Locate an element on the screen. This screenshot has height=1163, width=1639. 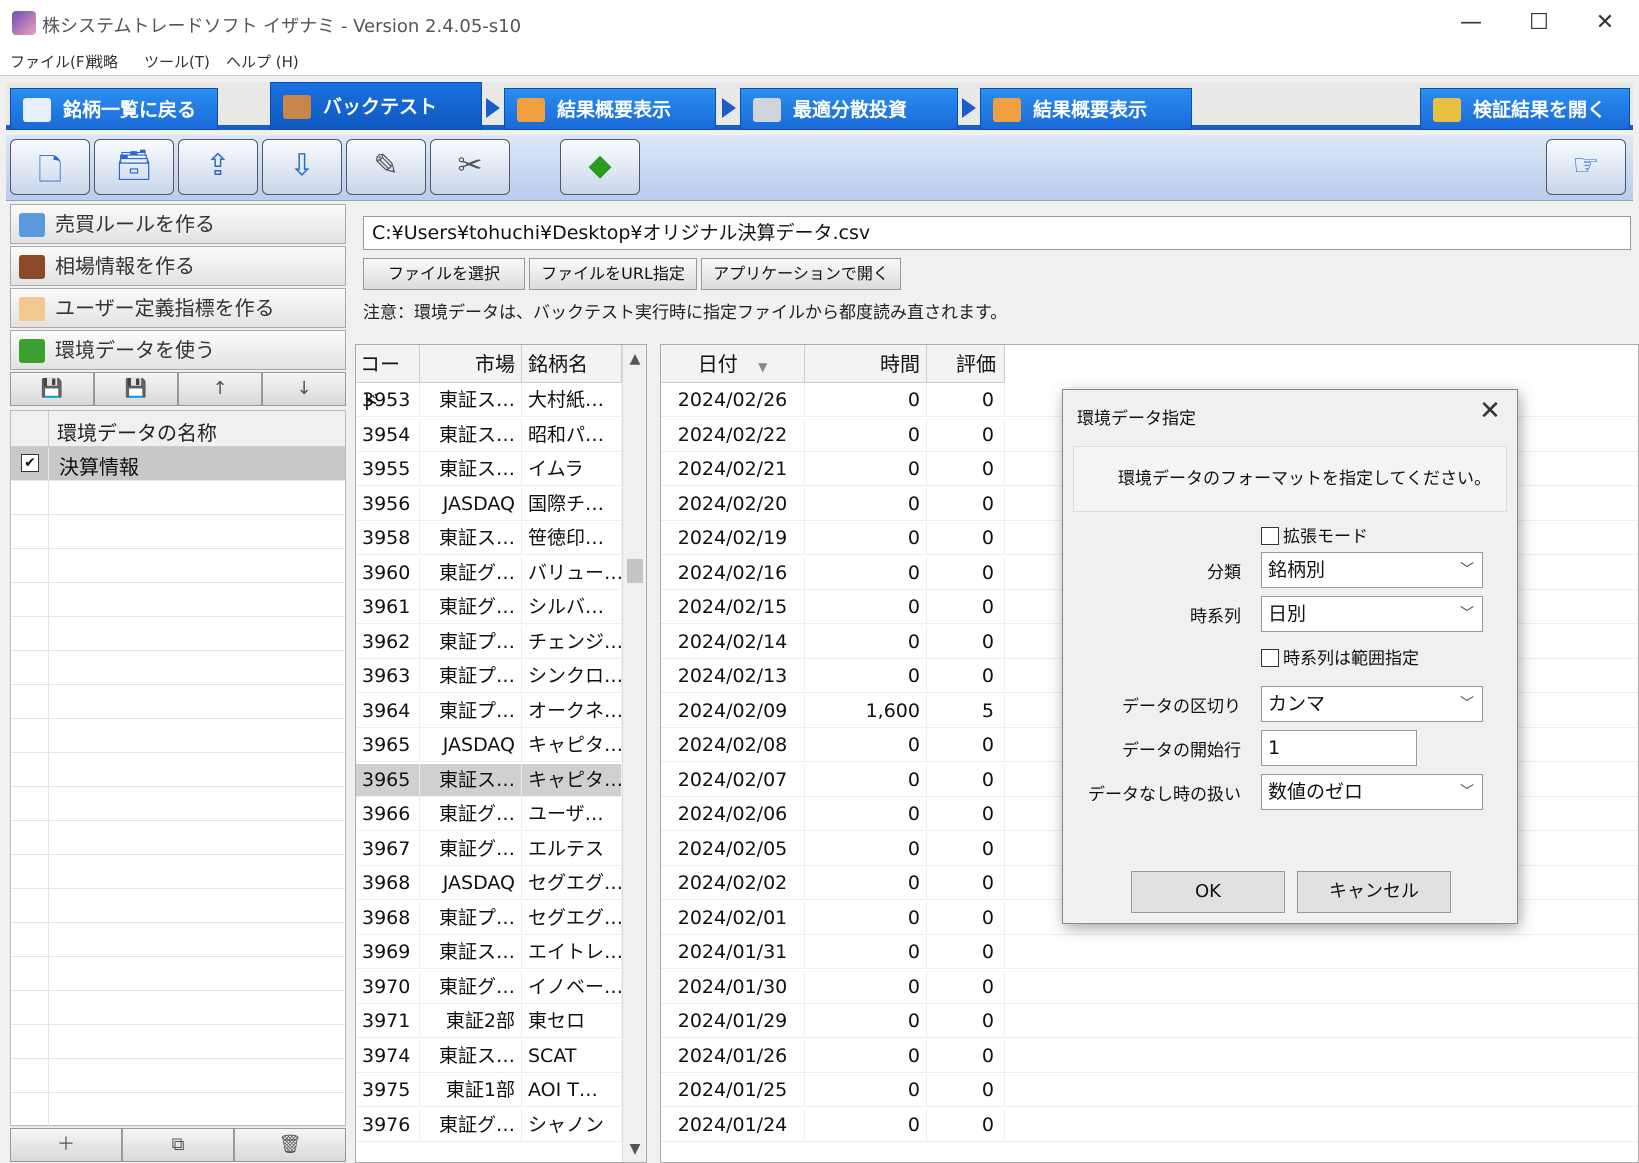
select-value: 数値のゼロ is located at coordinates (1316, 792).